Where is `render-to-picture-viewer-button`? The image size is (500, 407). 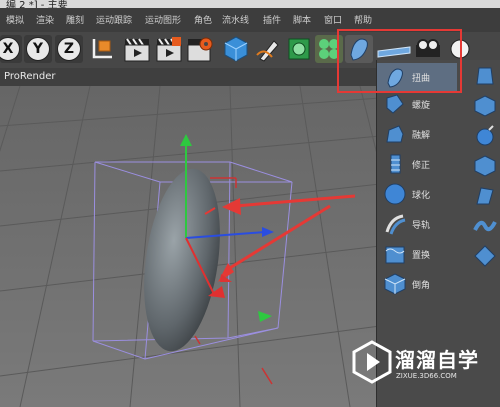 render-to-picture-viewer-button is located at coordinates (169, 49).